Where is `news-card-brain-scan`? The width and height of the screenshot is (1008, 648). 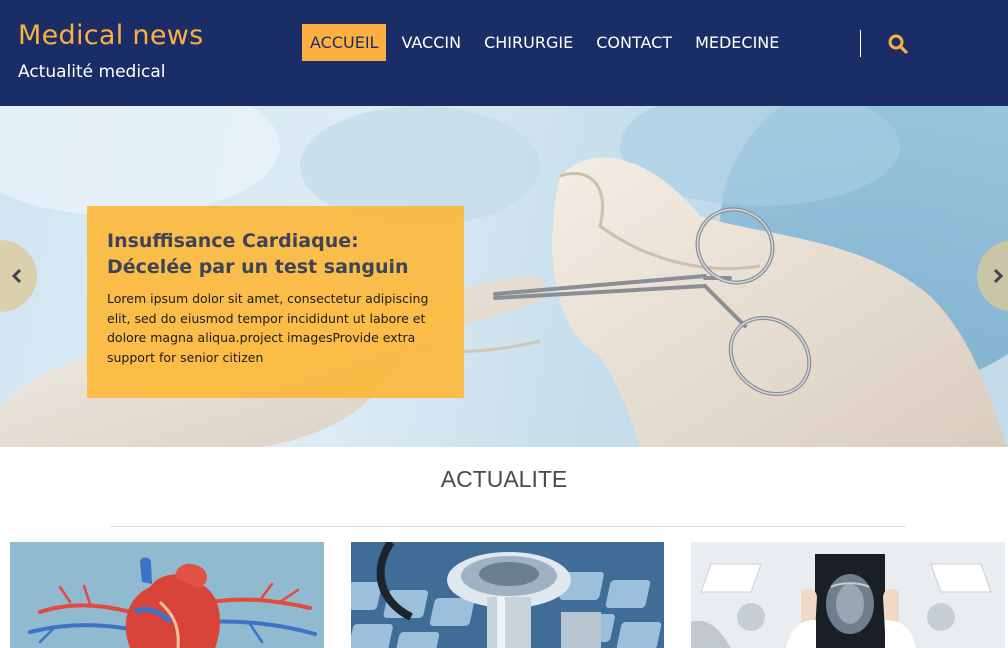 news-card-brain-scan is located at coordinates (848, 595).